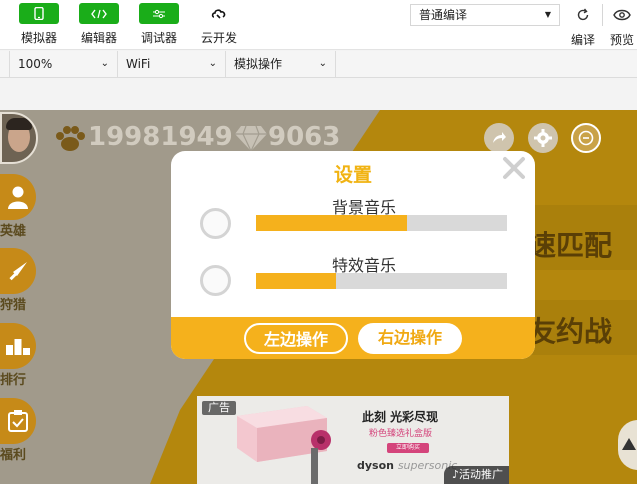  Describe the element at coordinates (64, 64) in the screenshot. I see `zoom-select: 100% ⌄` at that location.